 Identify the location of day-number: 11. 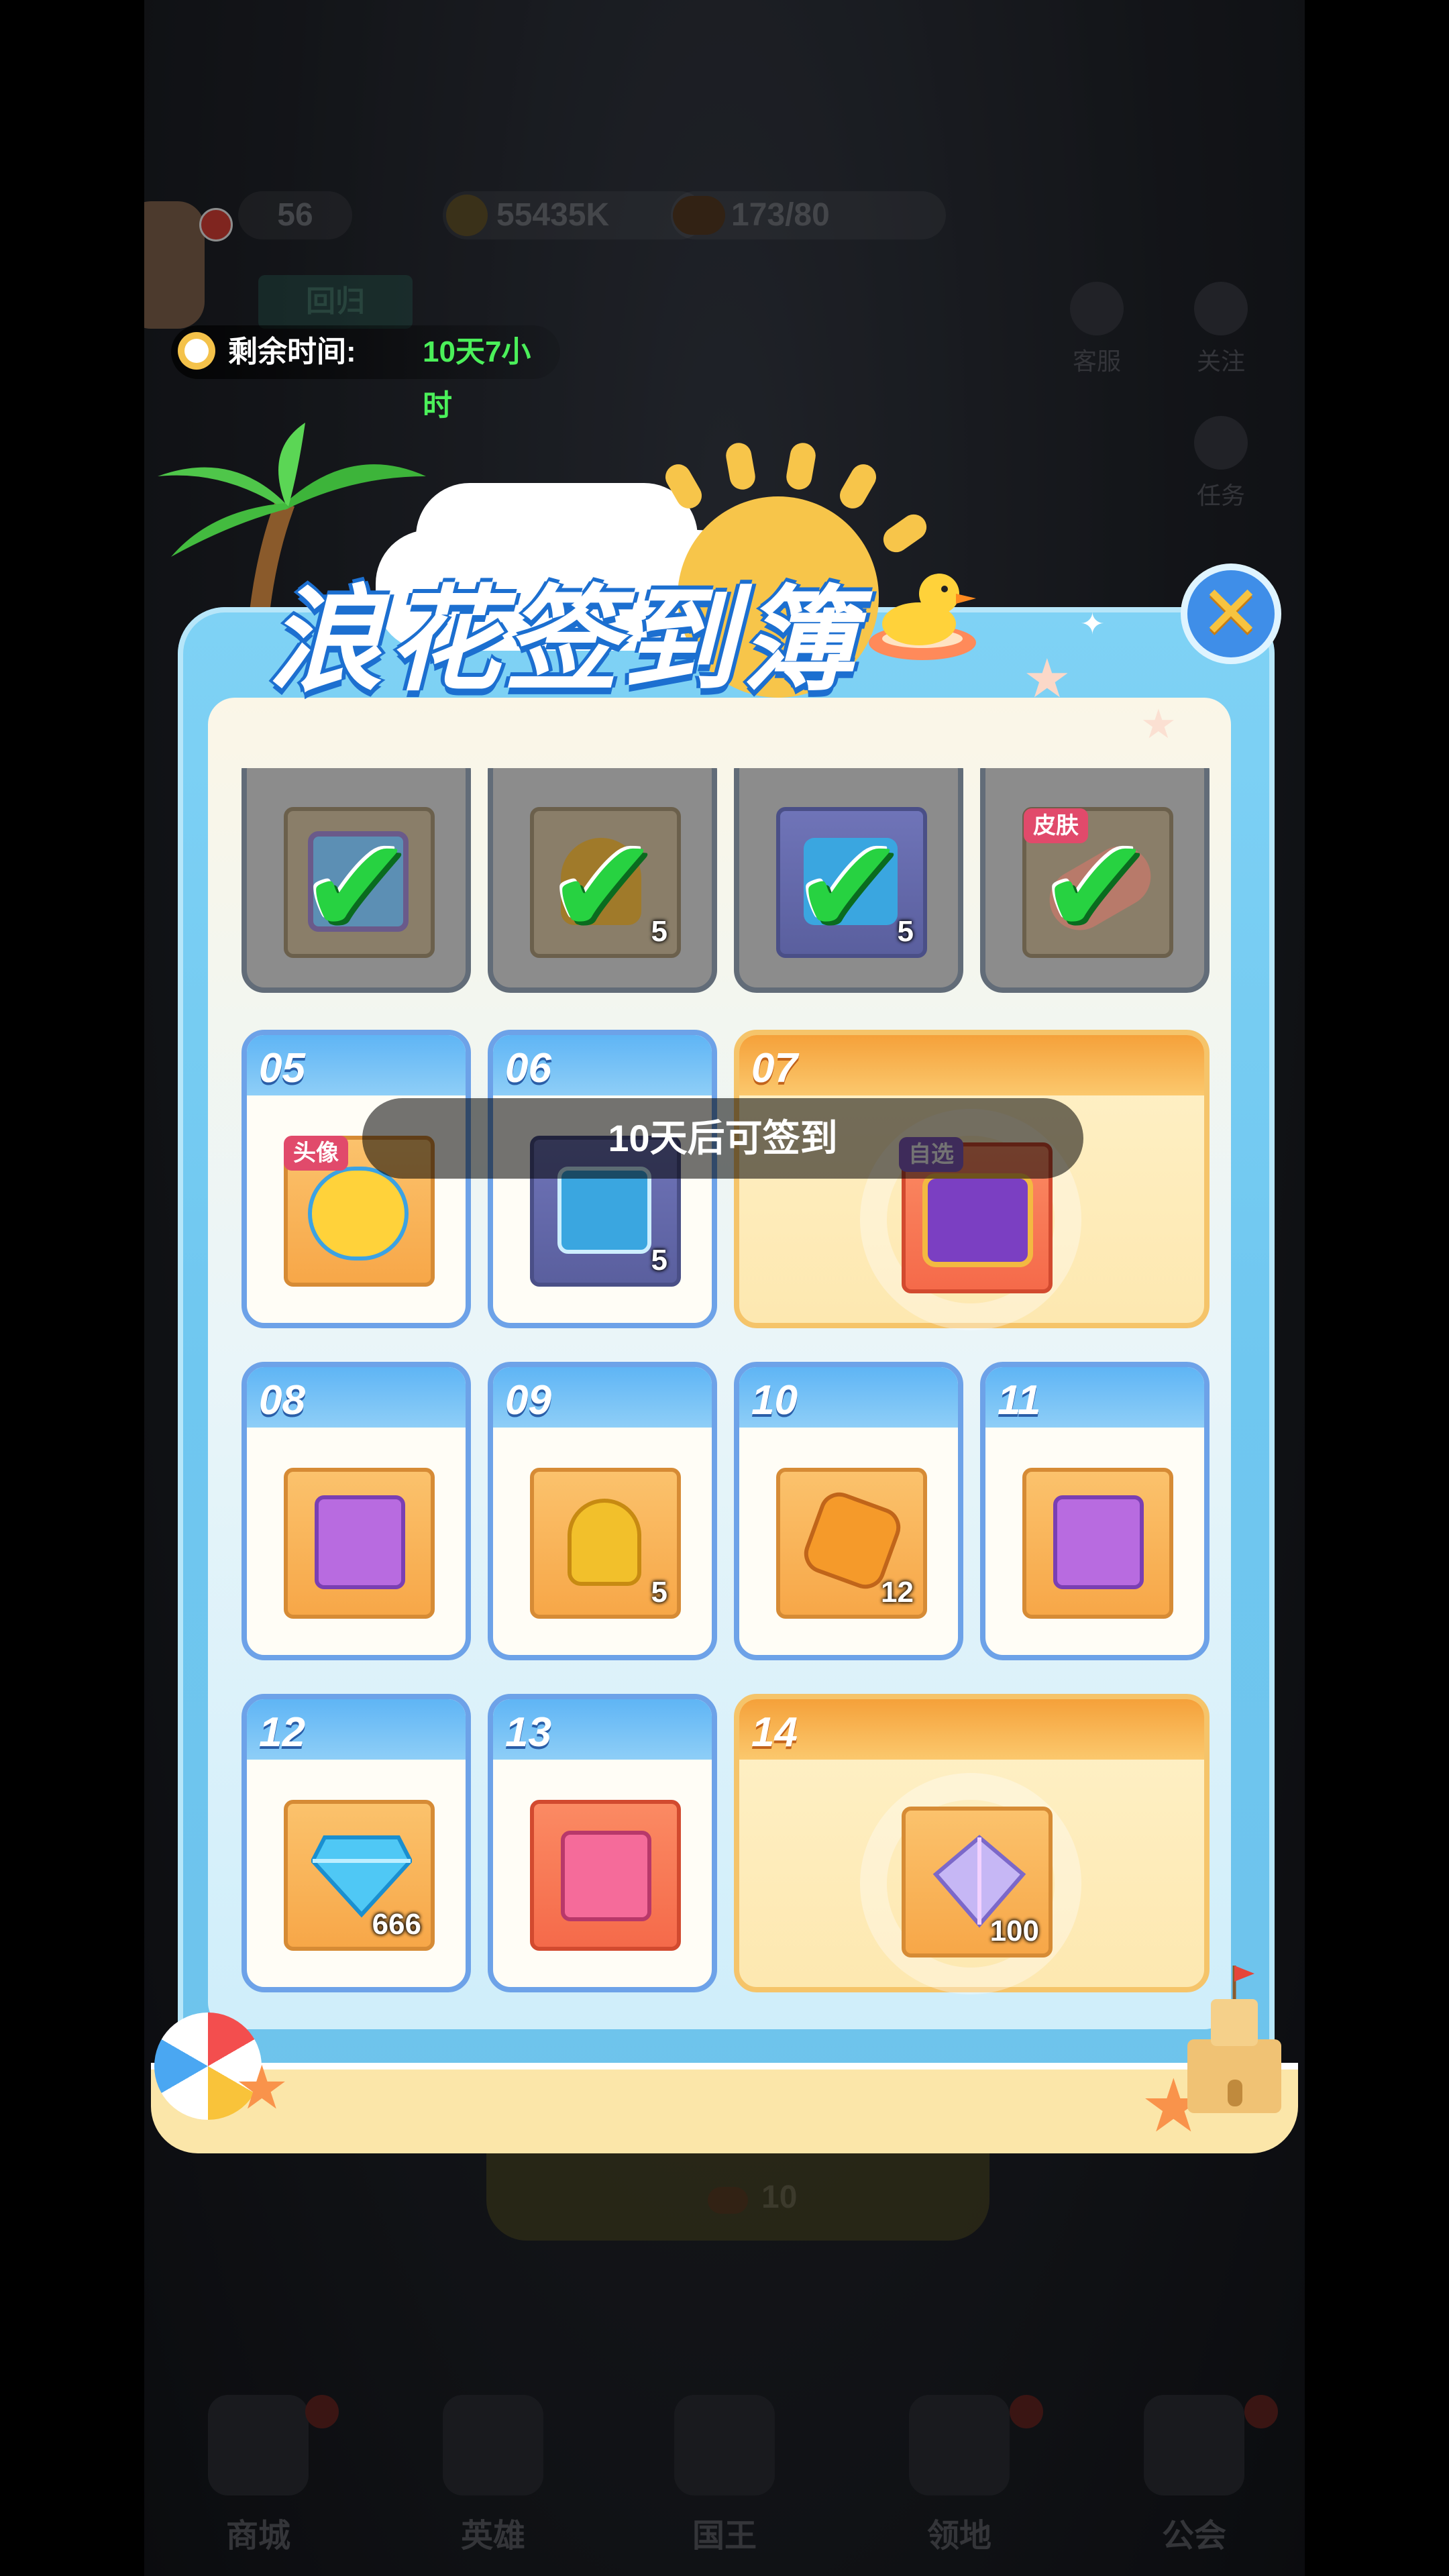
(1019, 1400).